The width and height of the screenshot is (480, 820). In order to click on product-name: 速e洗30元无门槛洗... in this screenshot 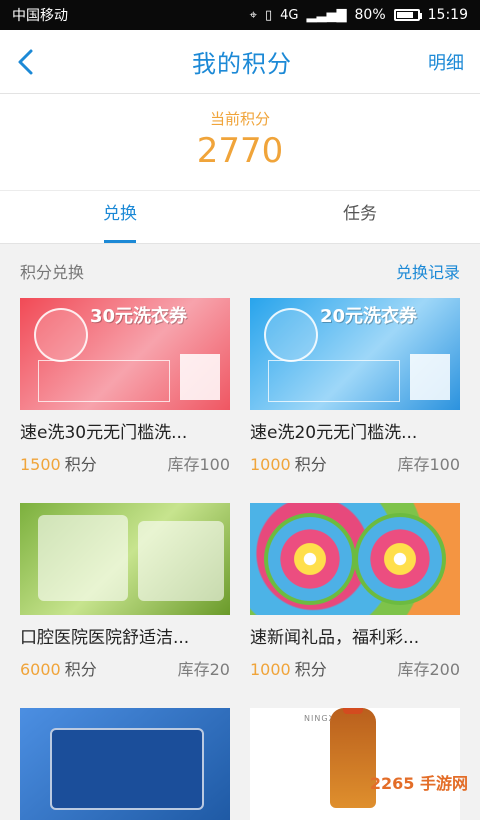, I will do `click(104, 433)`.